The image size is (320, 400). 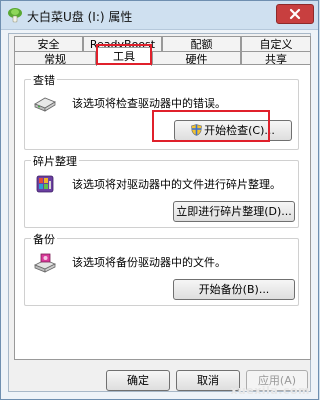 What do you see at coordinates (176, 184) in the screenshot?
I see `defrag-description: 该选项将对驱动器中的文件进行碎片整理。` at bounding box center [176, 184].